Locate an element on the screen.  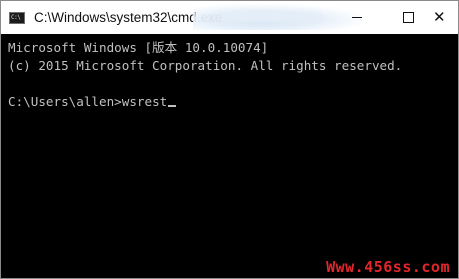
console-line-version: Microsoft Windows [版本 10.0.10074] is located at coordinates (138, 47).